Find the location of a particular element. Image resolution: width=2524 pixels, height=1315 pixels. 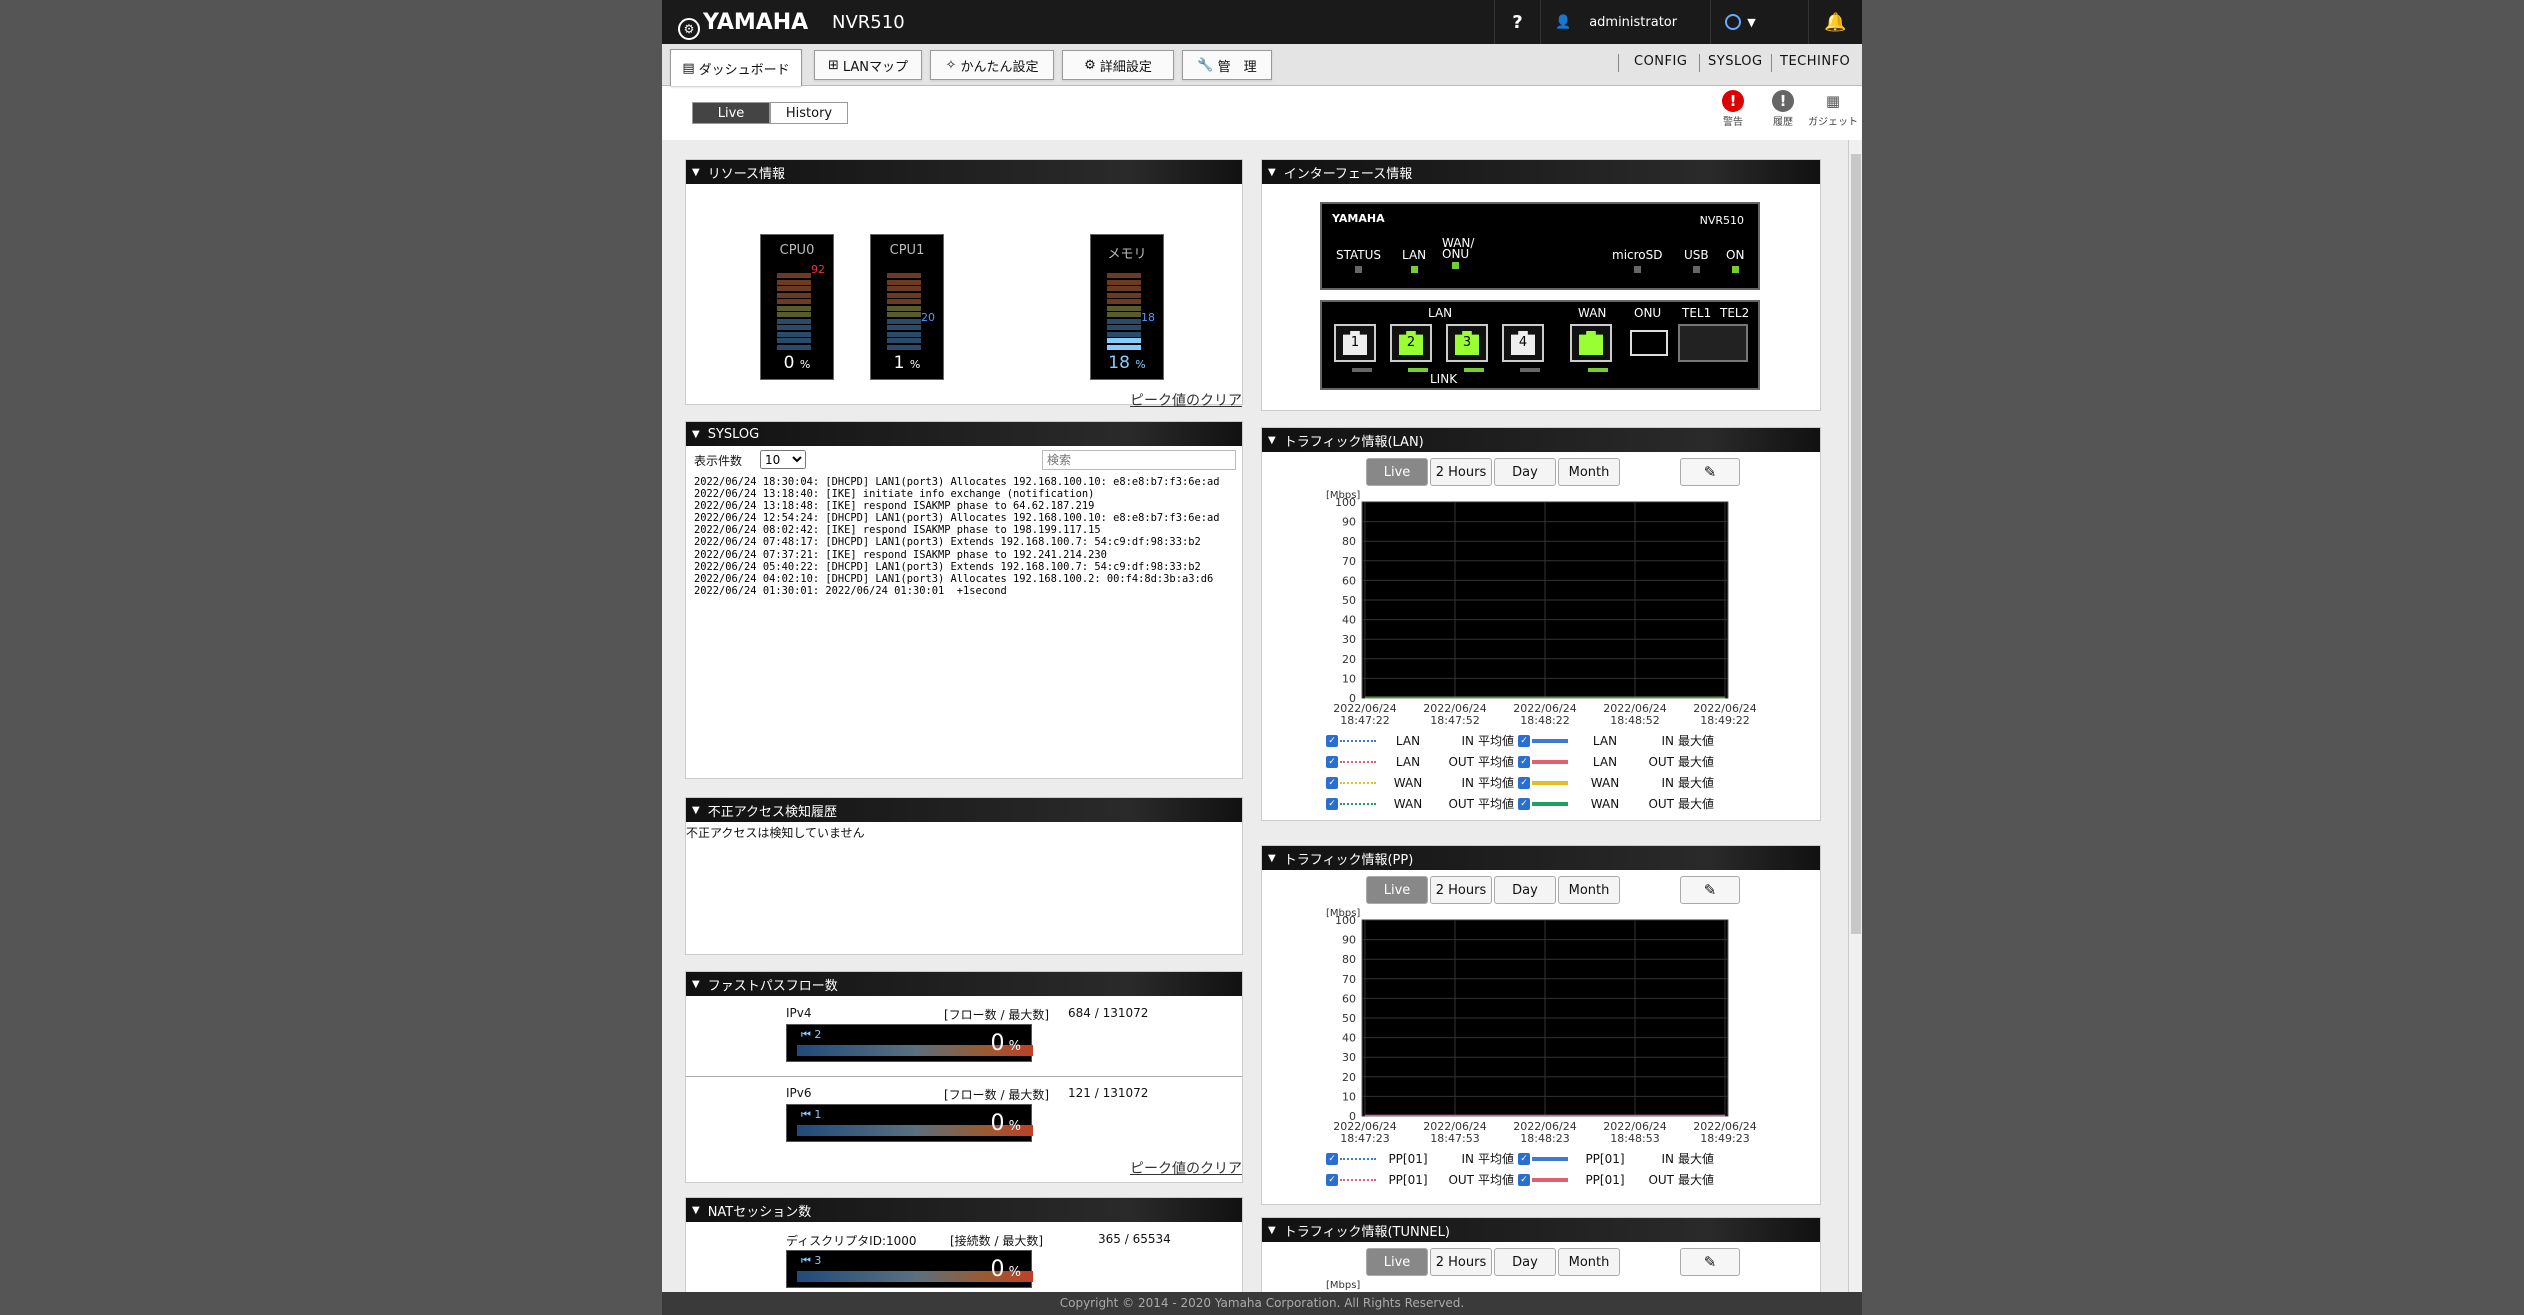

syslog-search-input is located at coordinates (1139, 460).